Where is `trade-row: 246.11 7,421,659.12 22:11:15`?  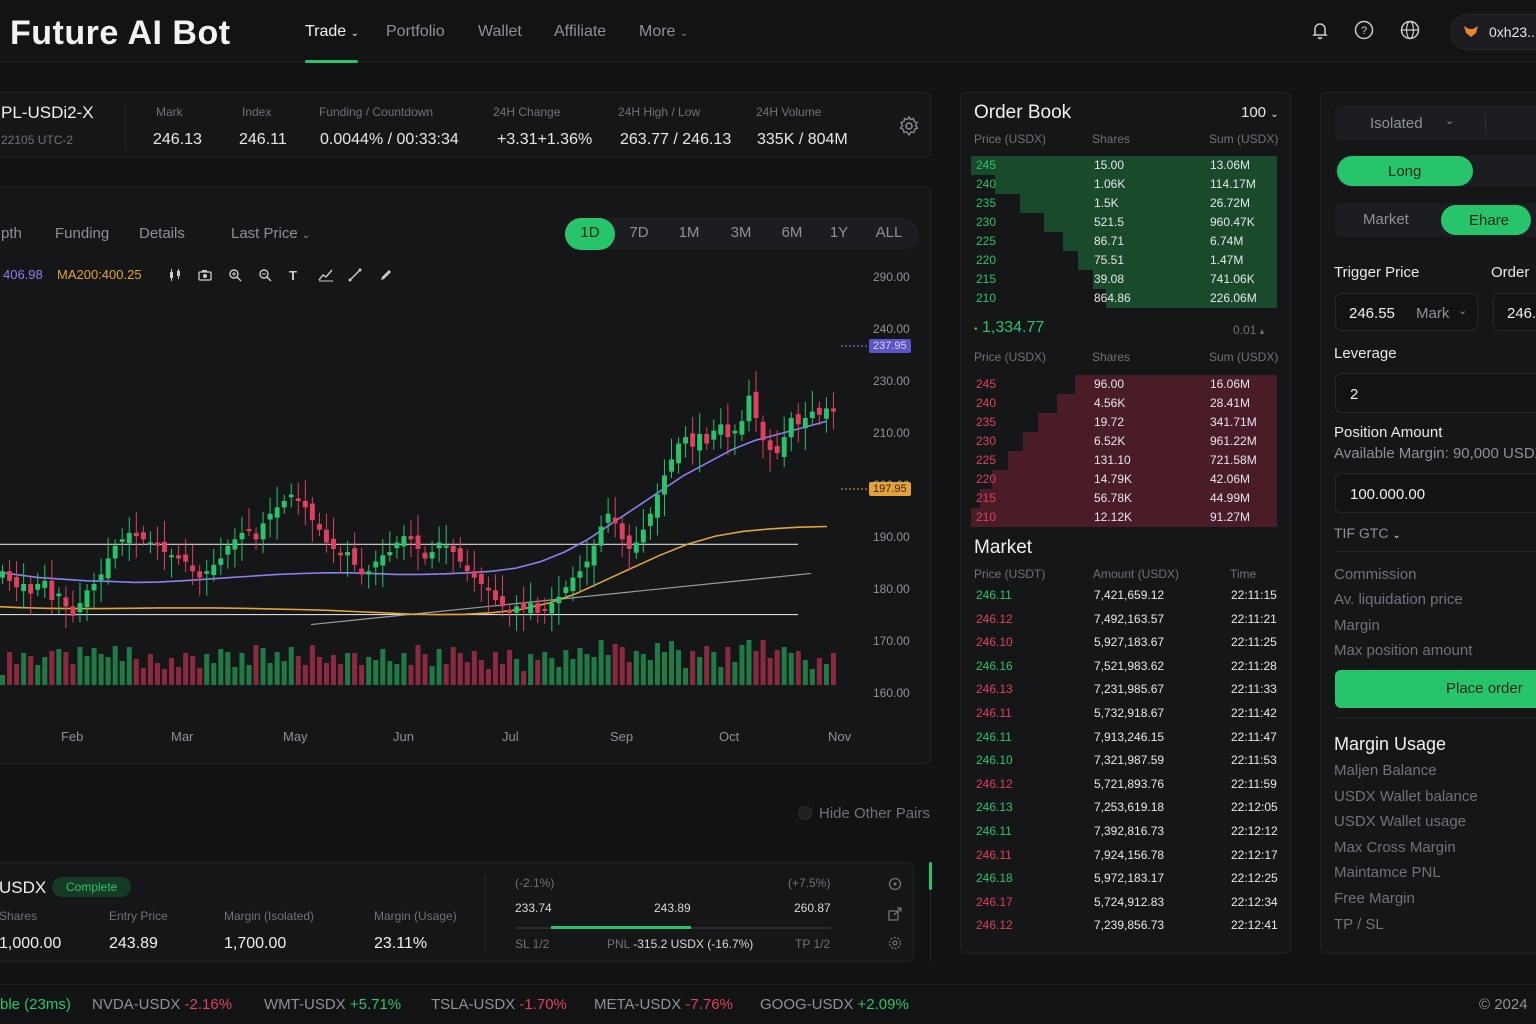
trade-row: 246.11 7,421,659.12 22:11:15 is located at coordinates (1126, 597).